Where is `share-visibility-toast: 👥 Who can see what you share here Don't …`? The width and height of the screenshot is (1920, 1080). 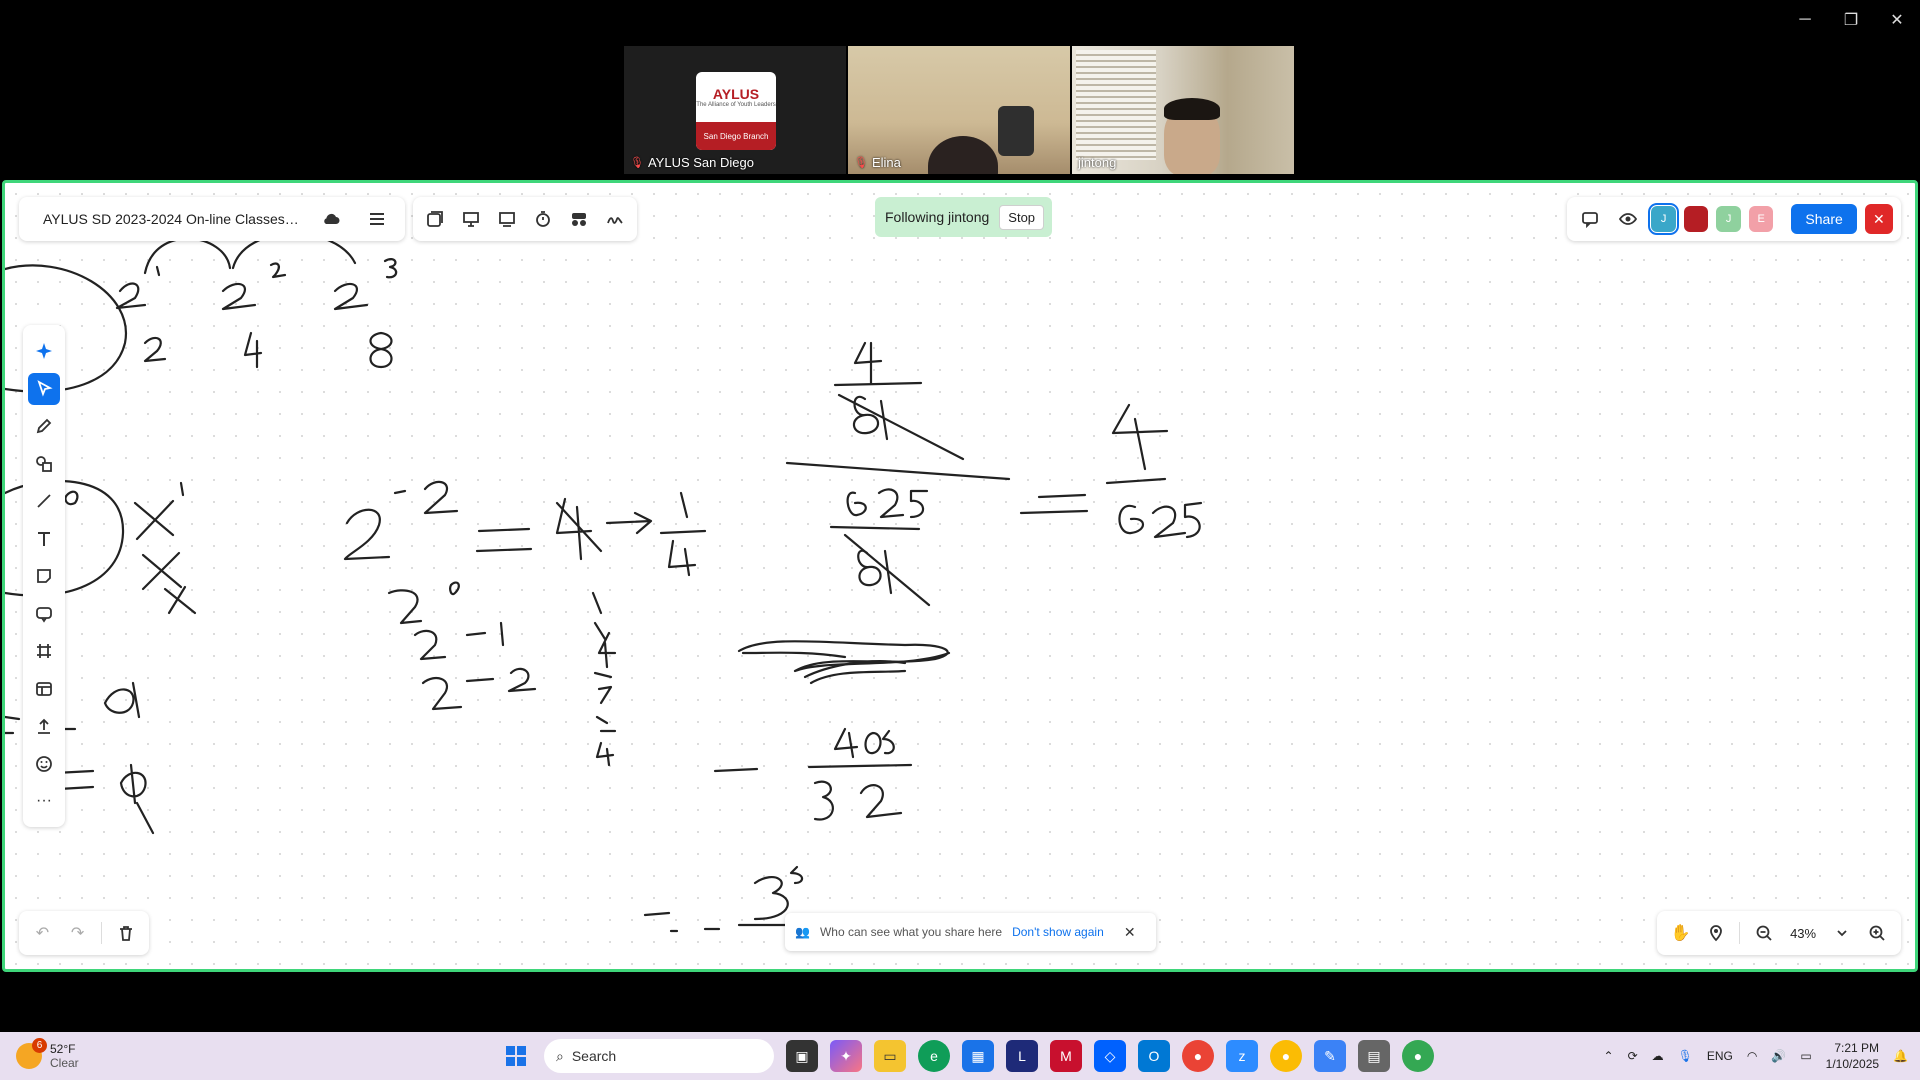
share-visibility-toast: 👥 Who can see what you share here Don't … is located at coordinates (970, 932).